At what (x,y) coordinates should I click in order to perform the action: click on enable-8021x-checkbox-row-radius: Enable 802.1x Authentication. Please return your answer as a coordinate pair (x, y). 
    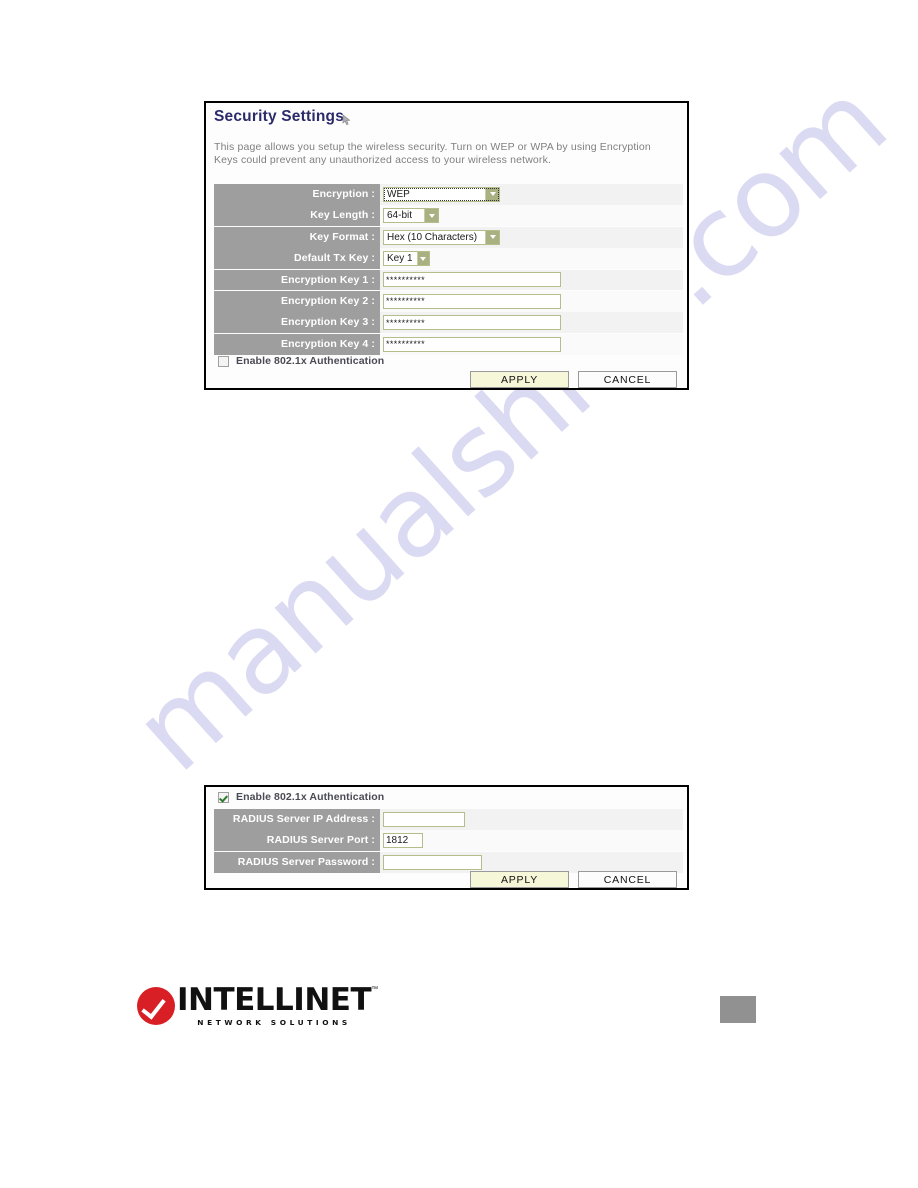
    Looking at the image, I should click on (301, 797).